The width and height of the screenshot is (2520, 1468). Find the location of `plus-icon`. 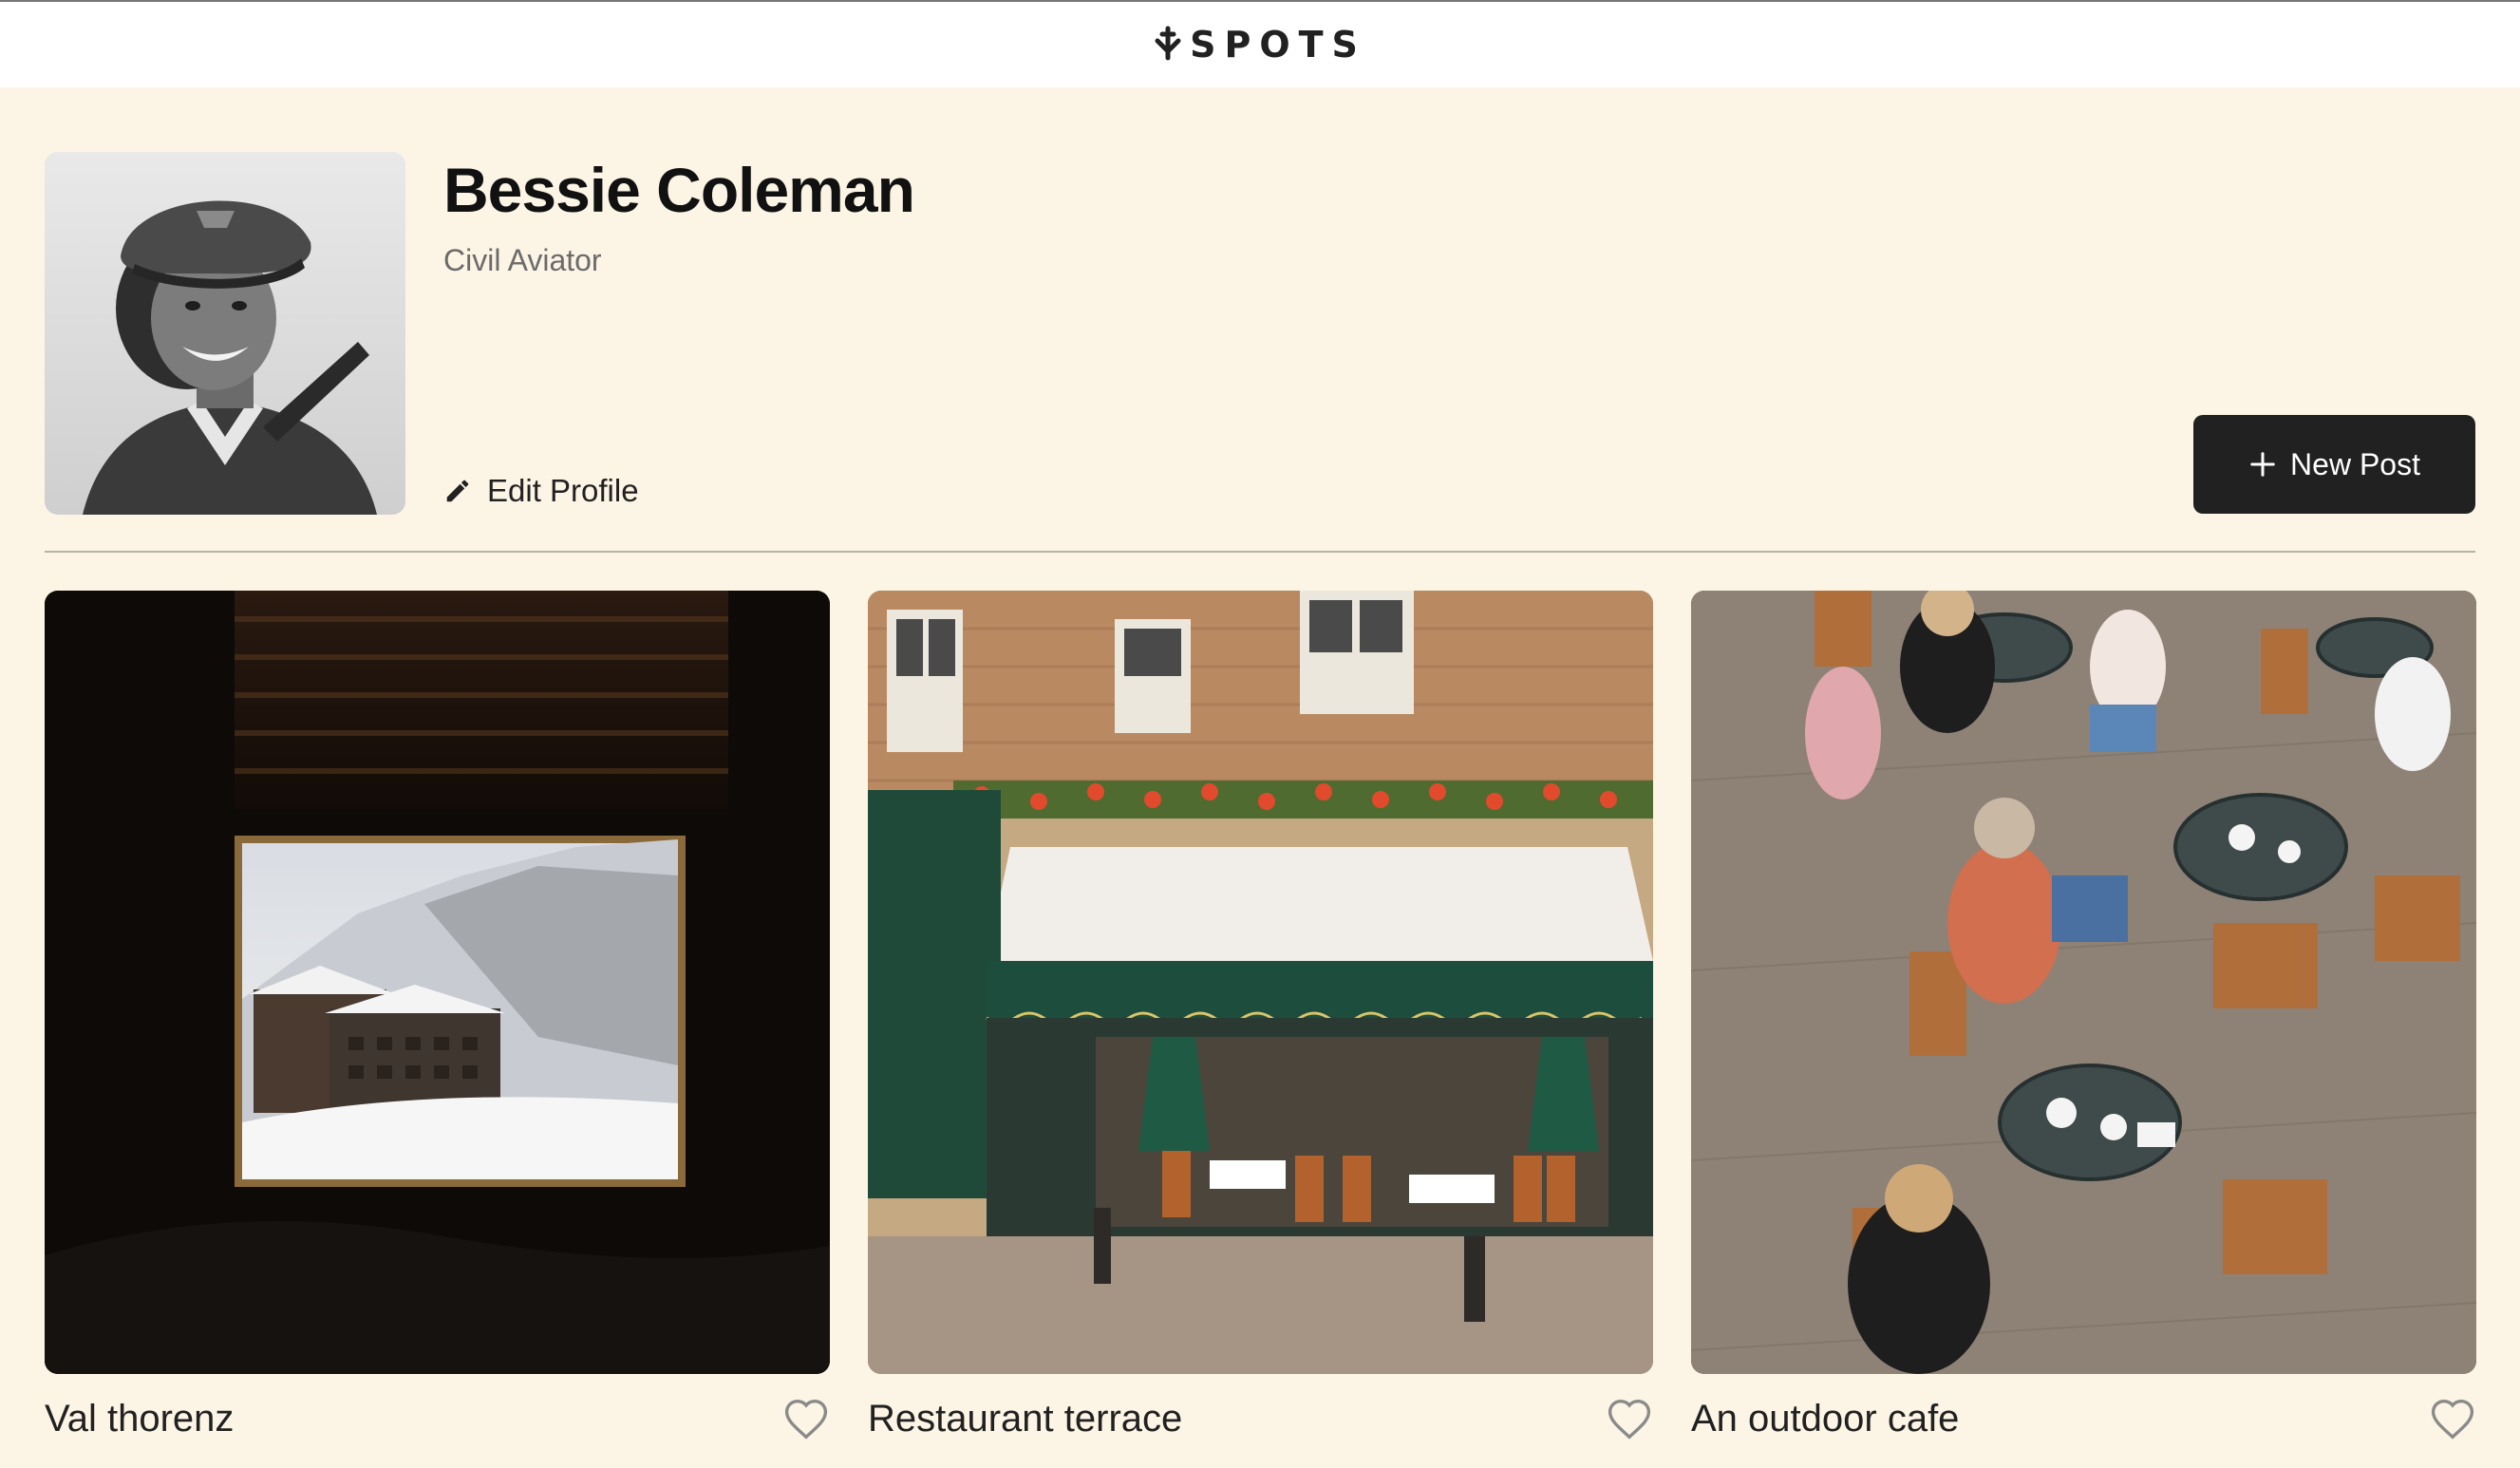

plus-icon is located at coordinates (2262, 465).